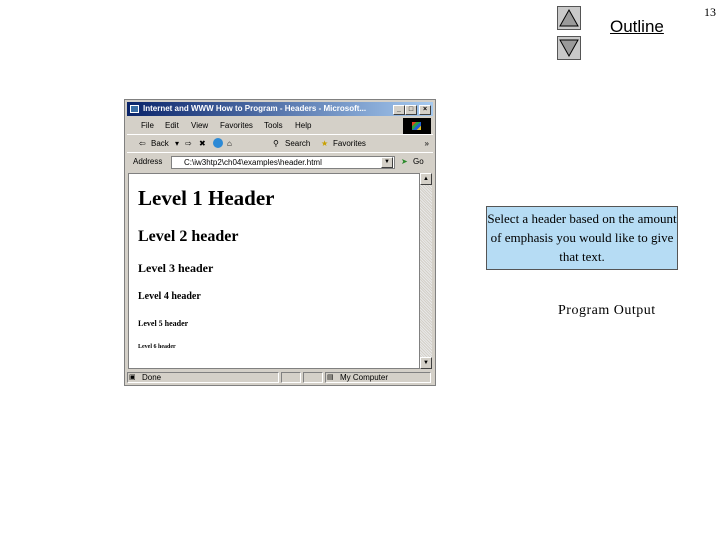 This screenshot has height=540, width=720. What do you see at coordinates (253, 162) in the screenshot?
I see `address-value: C:\iw3htp2\ch04\examples\header.html` at bounding box center [253, 162].